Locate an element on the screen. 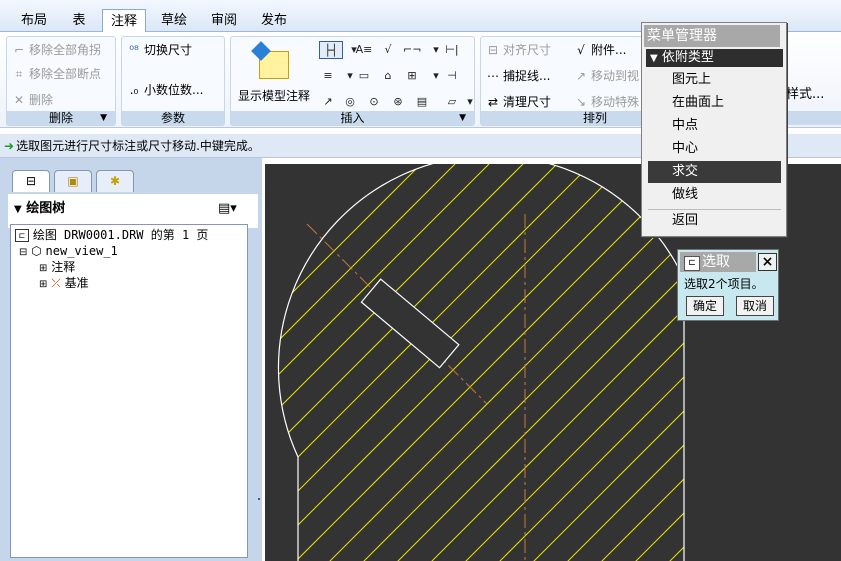 Image resolution: width=841 pixels, height=561 pixels. reference-dim-icon: ≡ is located at coordinates (328, 76).